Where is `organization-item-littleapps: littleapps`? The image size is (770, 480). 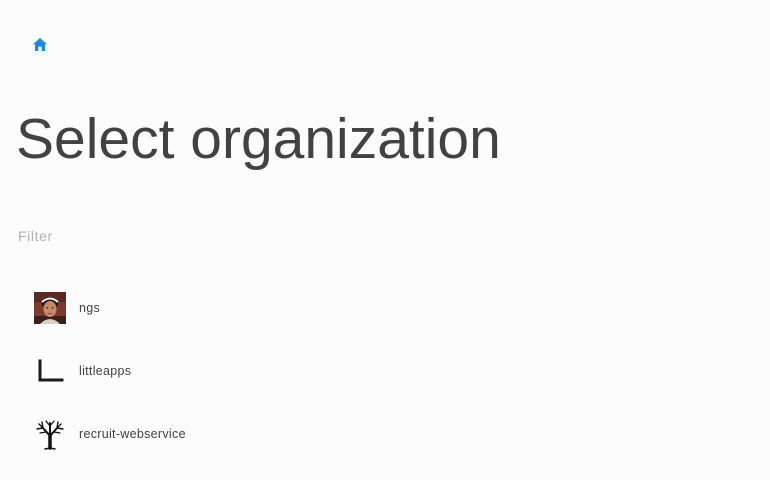 organization-item-littleapps: littleapps is located at coordinates (218, 370).